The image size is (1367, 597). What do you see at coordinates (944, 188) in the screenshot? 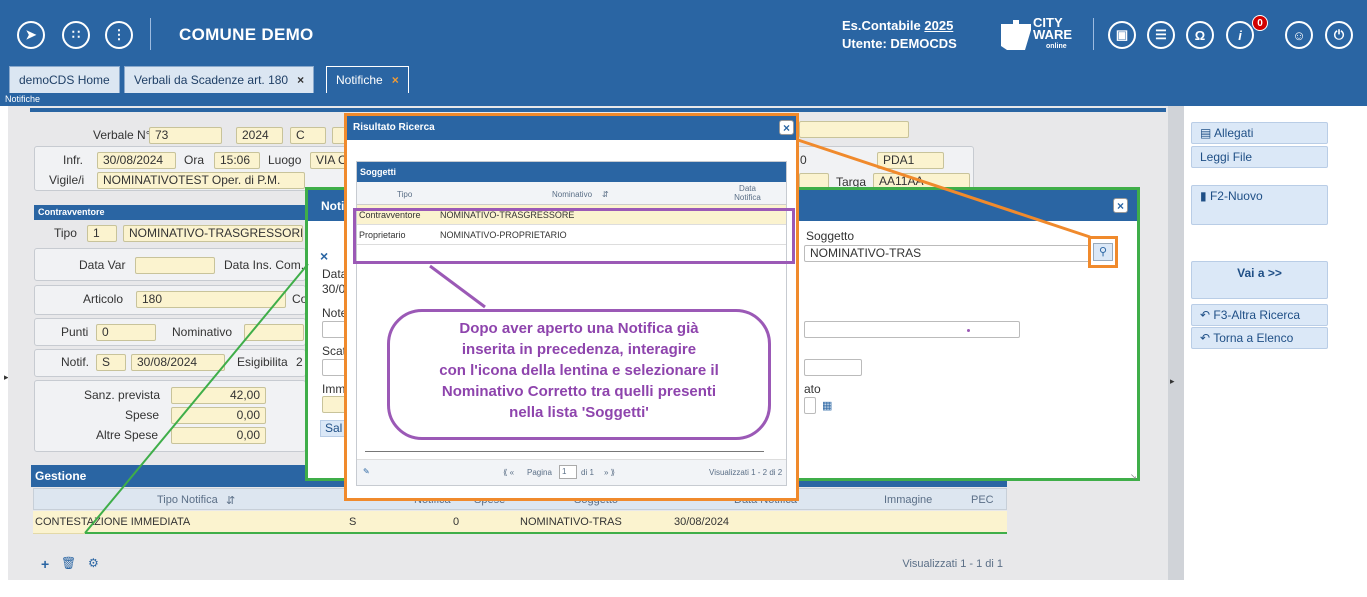
I see `orange-arrow` at bounding box center [944, 188].